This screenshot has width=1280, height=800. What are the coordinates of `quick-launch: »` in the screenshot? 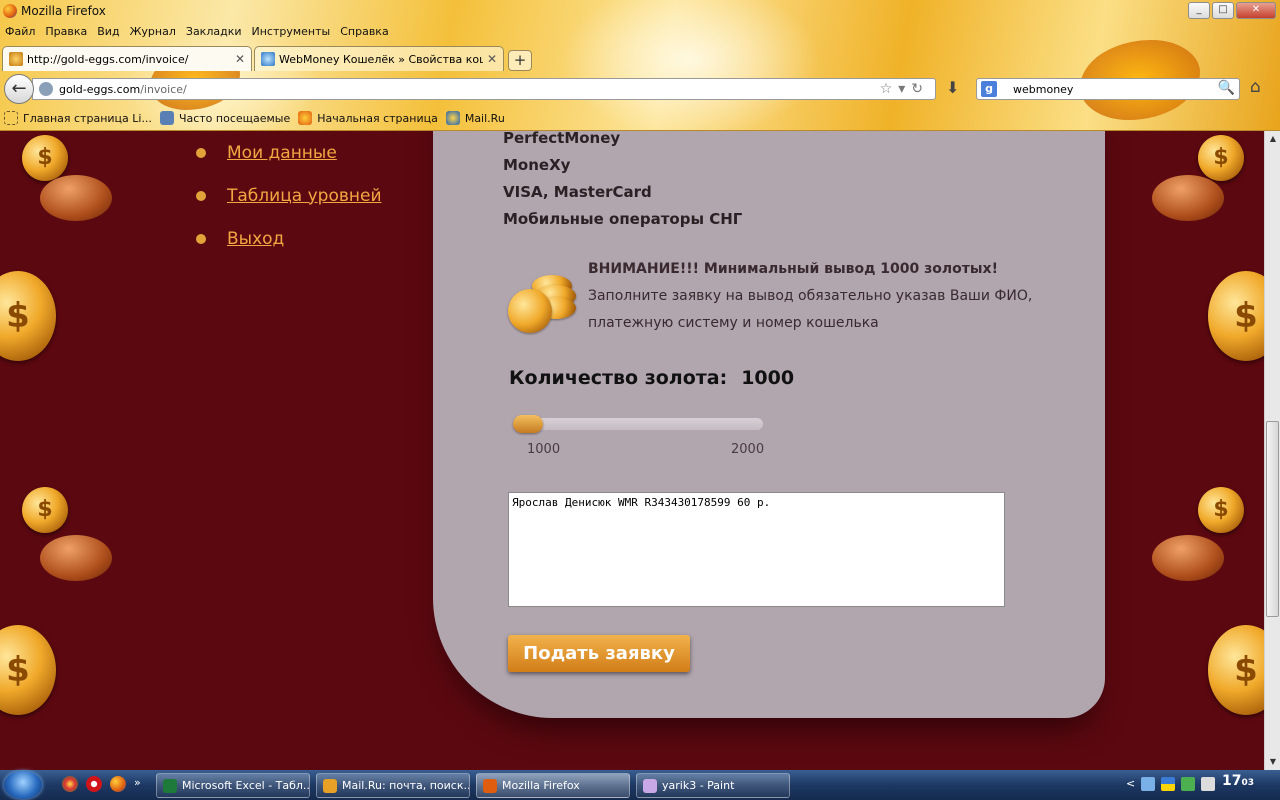 It's located at (101, 784).